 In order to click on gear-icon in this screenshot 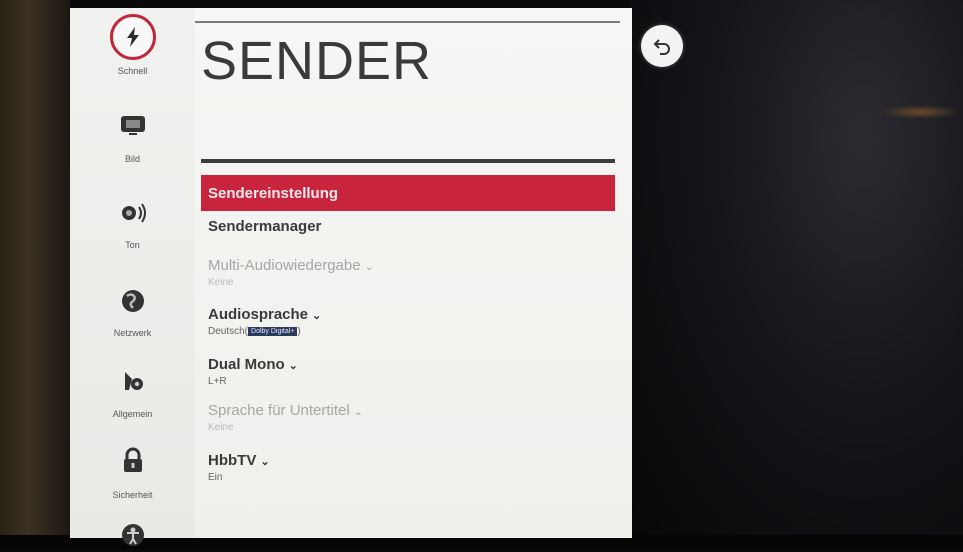, I will do `click(133, 380)`.